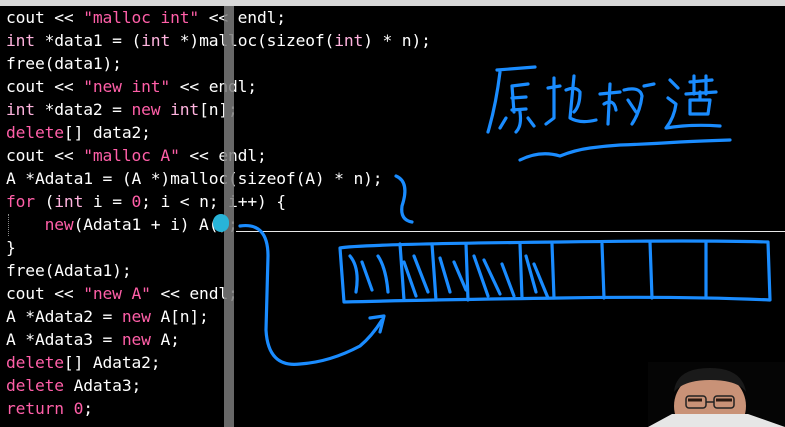 This screenshot has width=785, height=427. I want to click on code-line: int *data2 = new int[n];, so click(122, 109).